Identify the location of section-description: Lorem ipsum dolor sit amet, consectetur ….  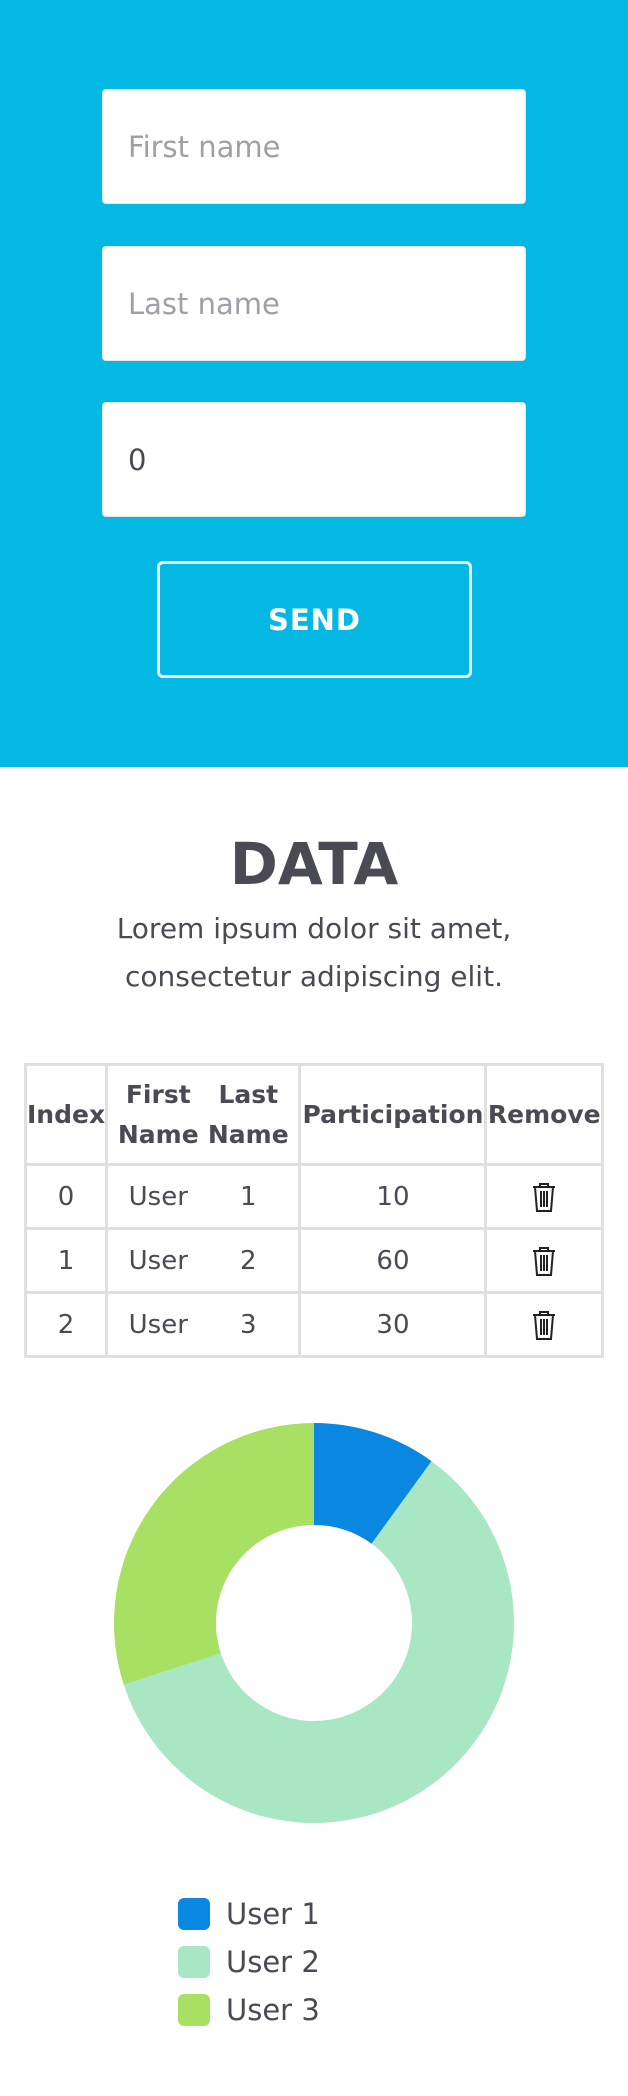
(314, 952).